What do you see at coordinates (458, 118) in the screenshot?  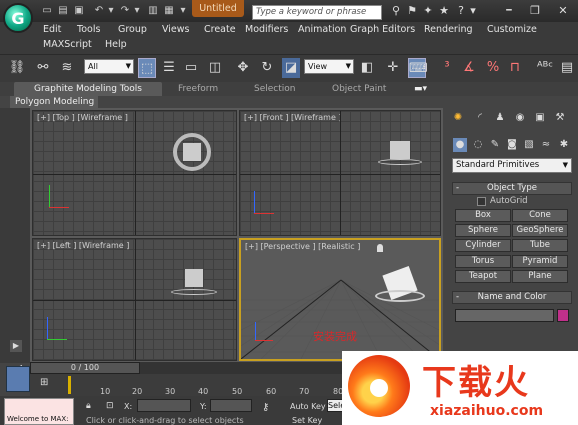 I see `create-tab-icon: ✺` at bounding box center [458, 118].